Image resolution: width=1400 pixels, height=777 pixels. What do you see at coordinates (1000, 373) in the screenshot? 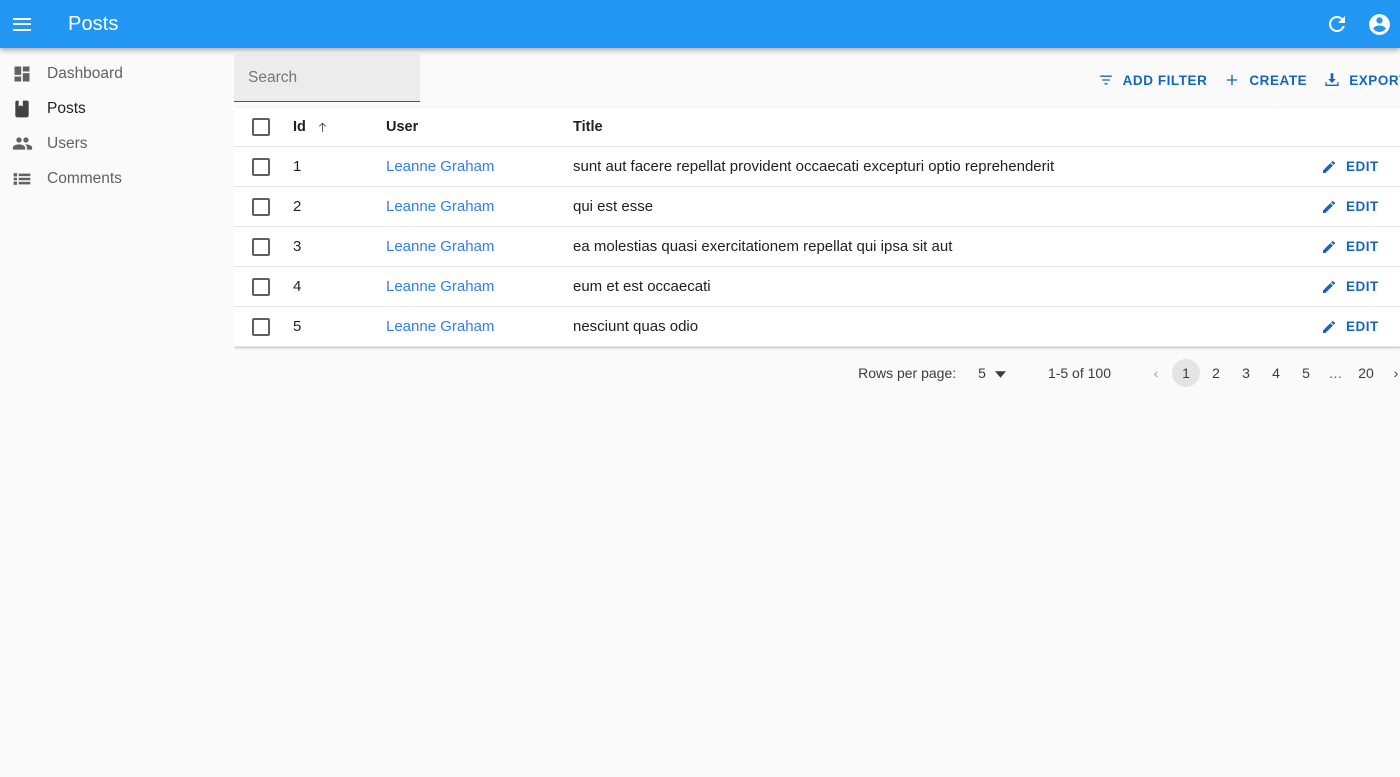
I see `chevron-down-icon` at bounding box center [1000, 373].